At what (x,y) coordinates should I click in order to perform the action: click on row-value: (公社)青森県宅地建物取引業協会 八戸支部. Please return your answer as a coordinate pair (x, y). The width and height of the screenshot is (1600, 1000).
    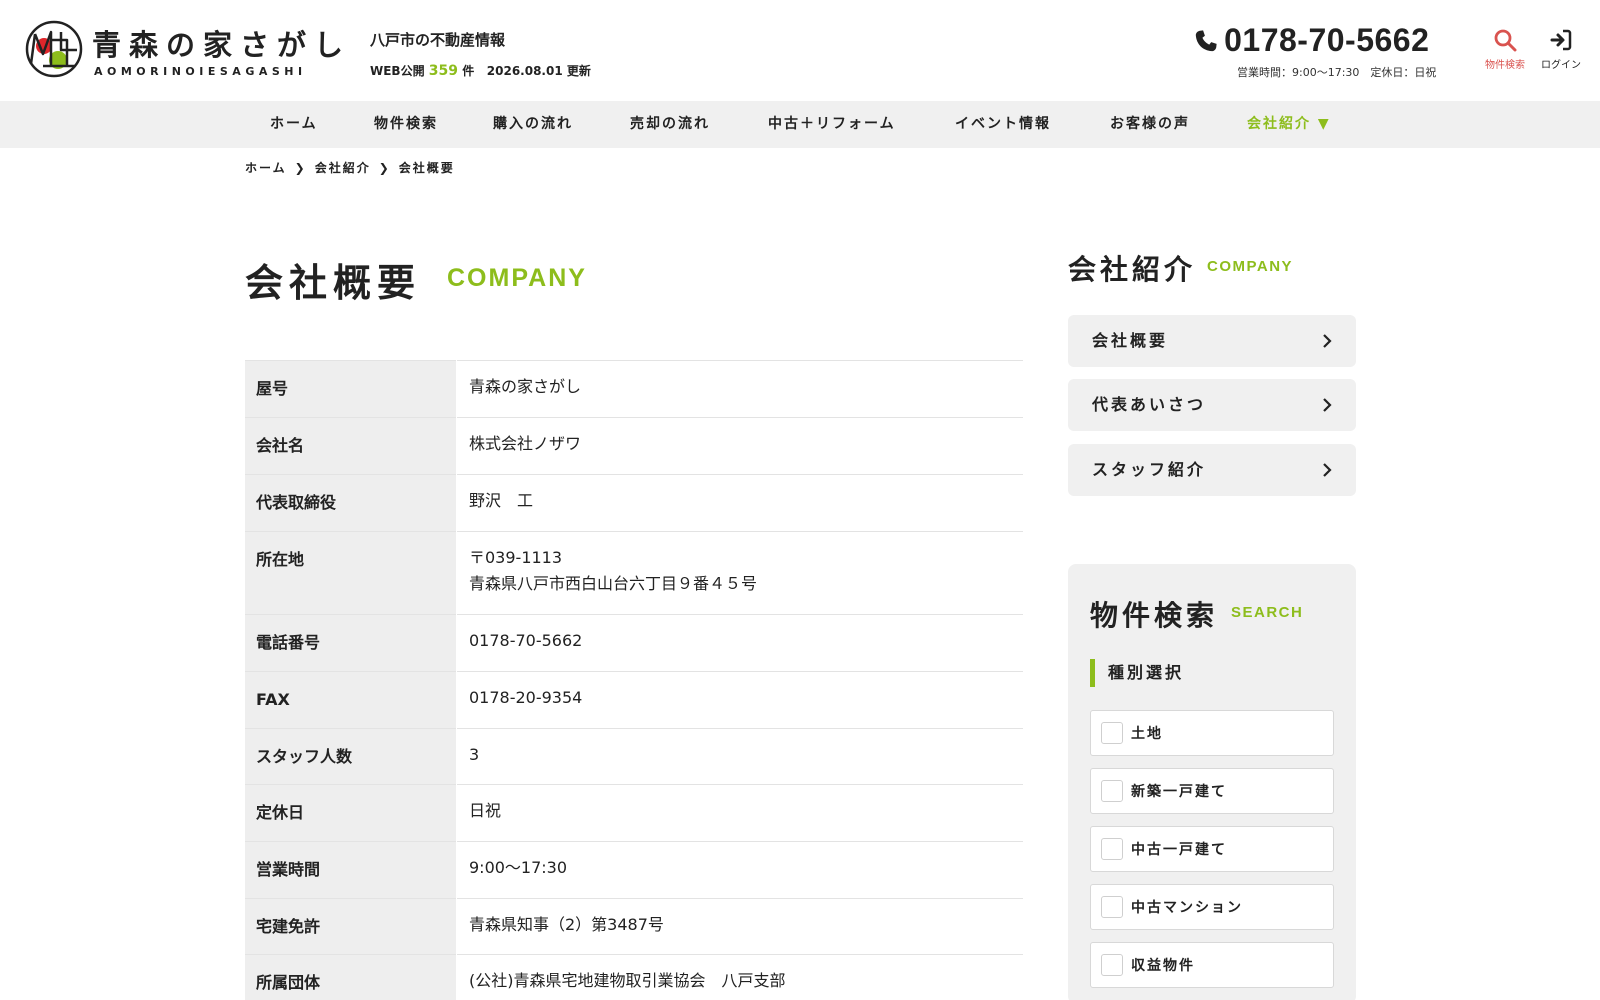
    Looking at the image, I should click on (739, 975).